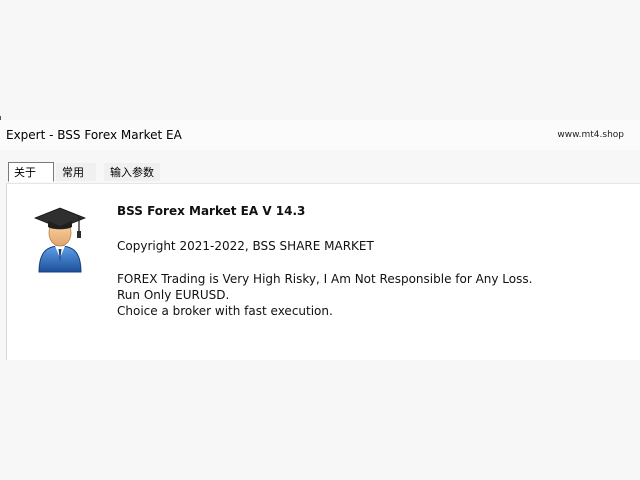 The width and height of the screenshot is (640, 480). Describe the element at coordinates (225, 311) in the screenshot. I see `description-line-broker: Choice a broker with fast execution.` at that location.